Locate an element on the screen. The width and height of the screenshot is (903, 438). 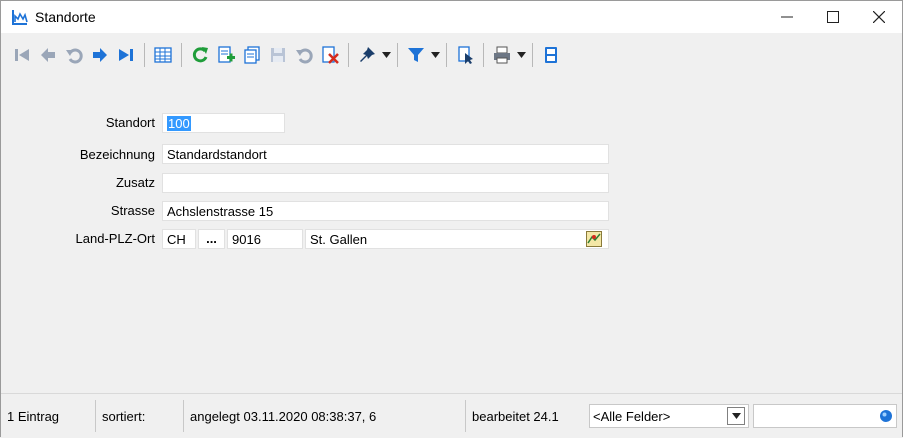
pin-dropdown is located at coordinates (386, 55).